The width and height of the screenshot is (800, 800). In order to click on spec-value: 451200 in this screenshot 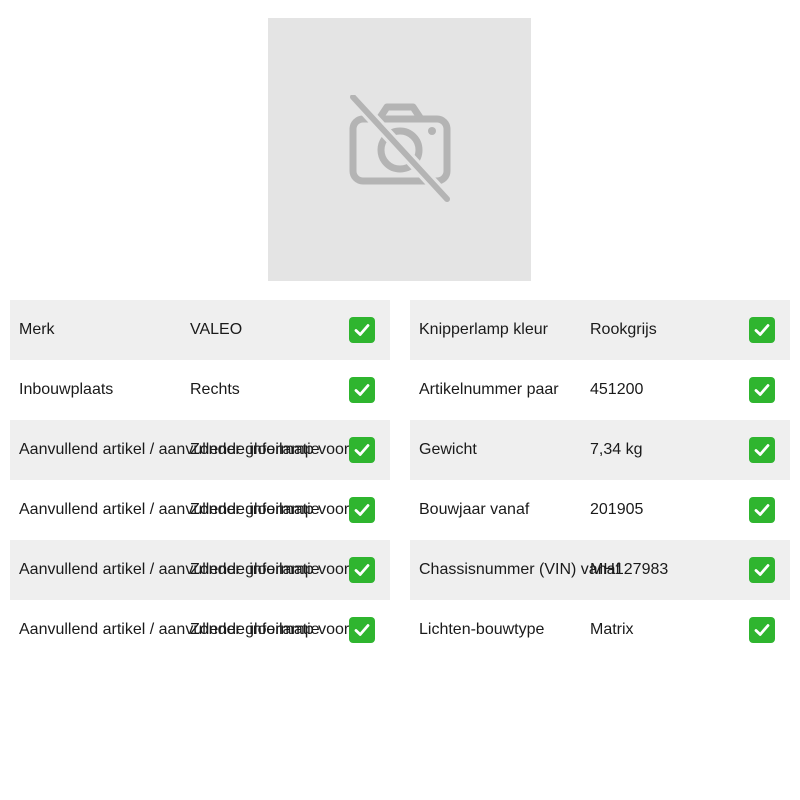, I will do `click(617, 389)`.